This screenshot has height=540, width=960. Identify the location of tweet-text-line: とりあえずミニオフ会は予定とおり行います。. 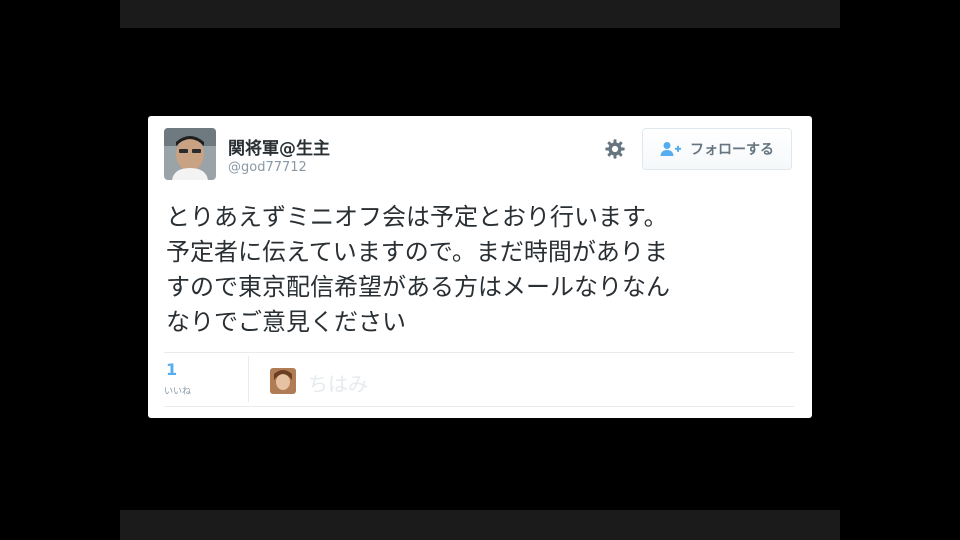
(417, 217).